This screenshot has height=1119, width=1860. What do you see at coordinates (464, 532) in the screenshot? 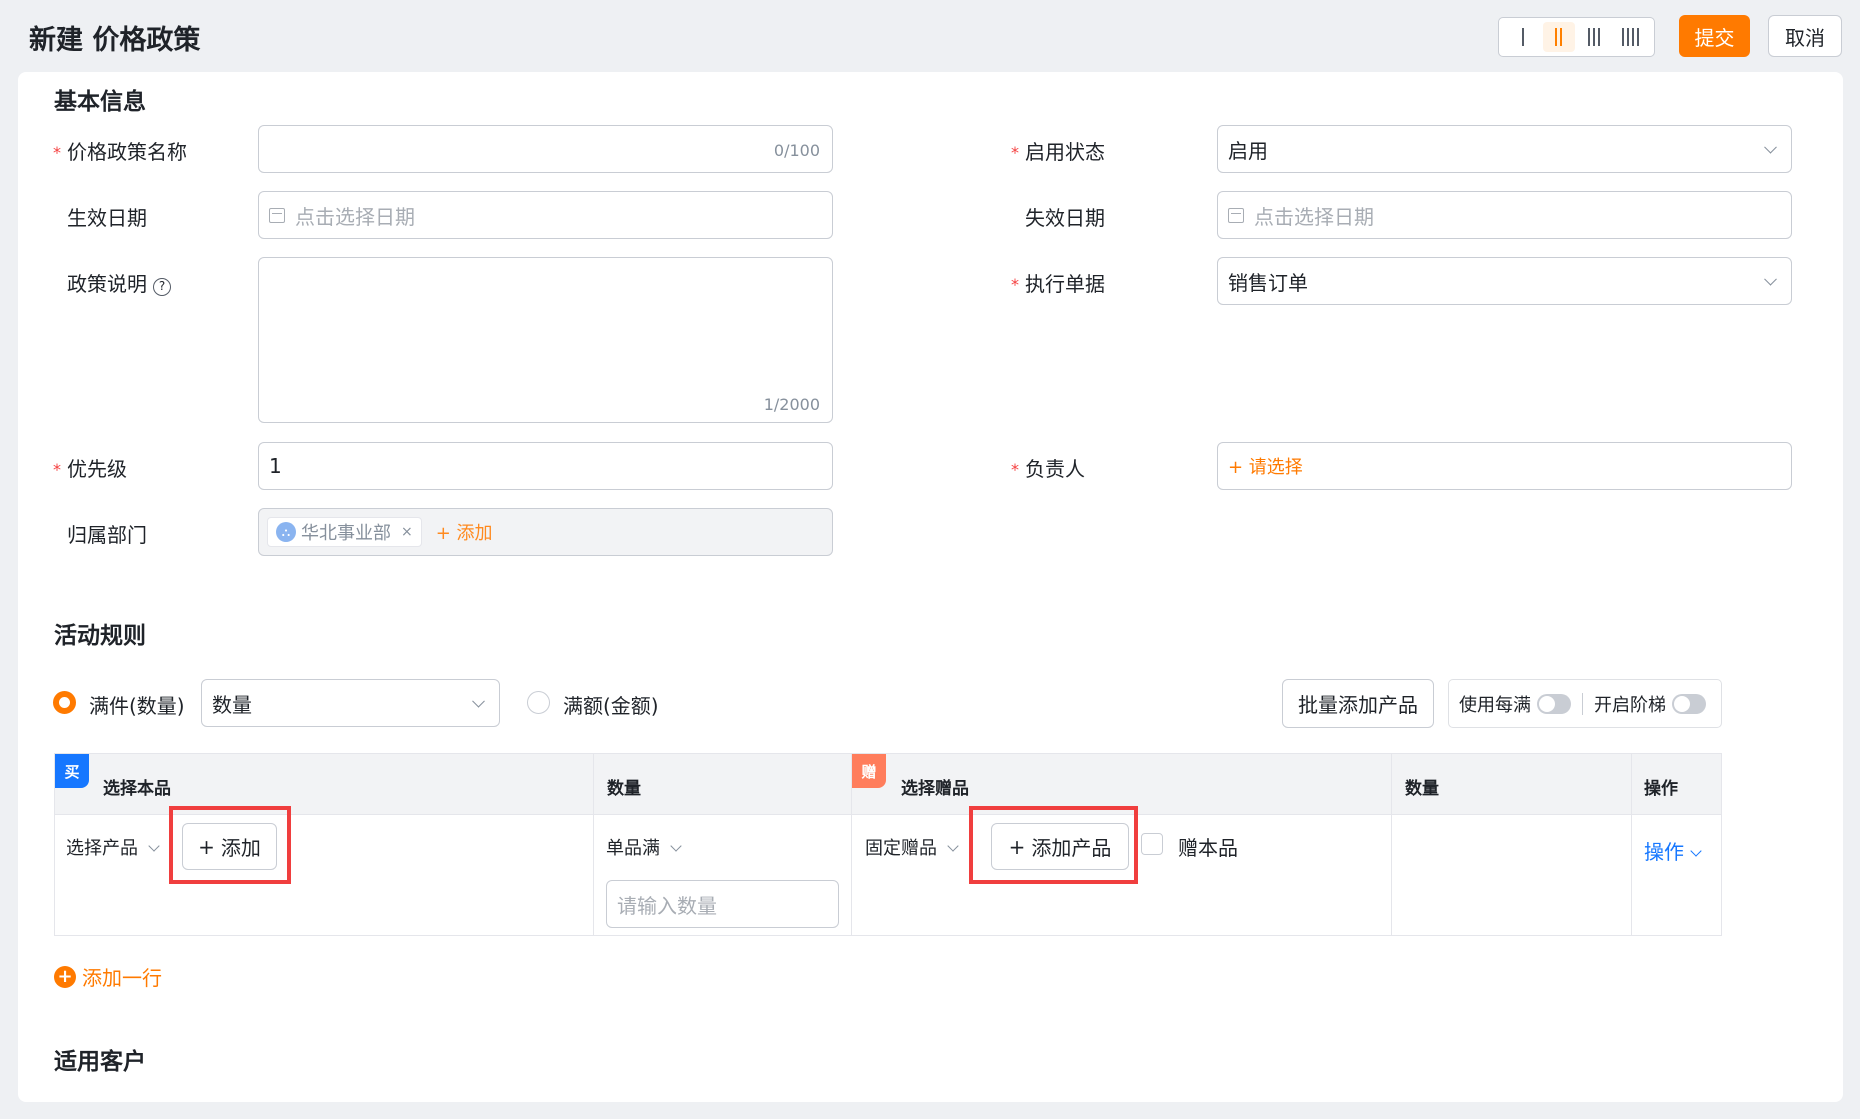
I see `add-department-link: + 添加` at bounding box center [464, 532].